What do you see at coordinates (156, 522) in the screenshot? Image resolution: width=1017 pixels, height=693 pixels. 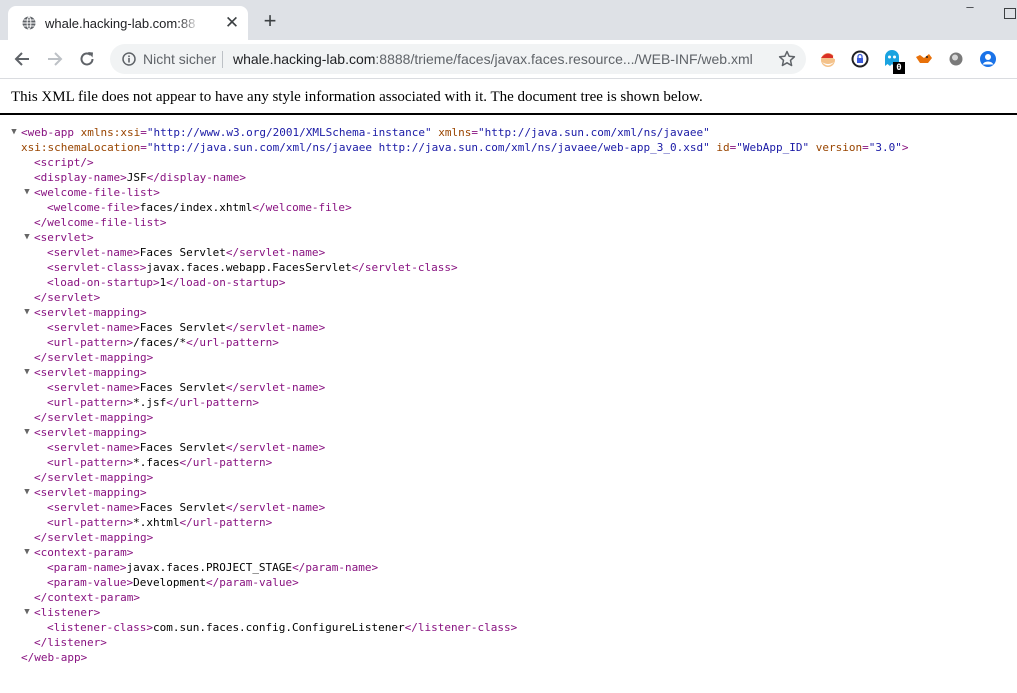 I see `xml-text: *.xhtml` at bounding box center [156, 522].